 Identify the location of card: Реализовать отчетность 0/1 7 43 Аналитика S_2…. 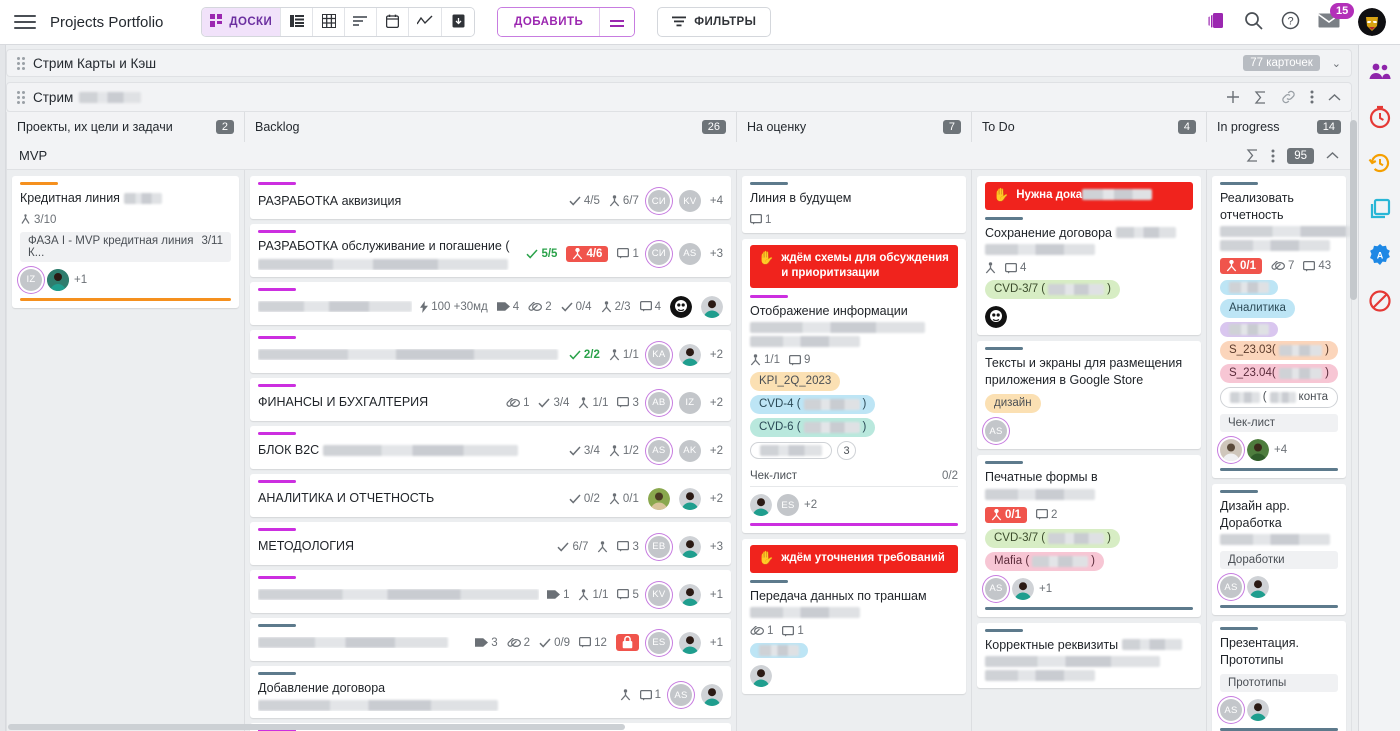
(1281, 327).